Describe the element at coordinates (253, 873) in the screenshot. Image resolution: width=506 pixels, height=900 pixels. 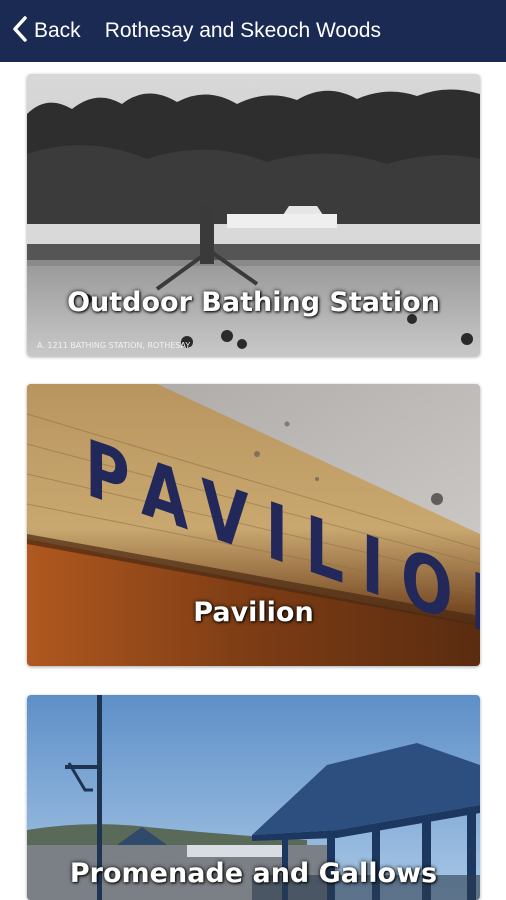
I see `card-label: Promenade and Gallows` at that location.